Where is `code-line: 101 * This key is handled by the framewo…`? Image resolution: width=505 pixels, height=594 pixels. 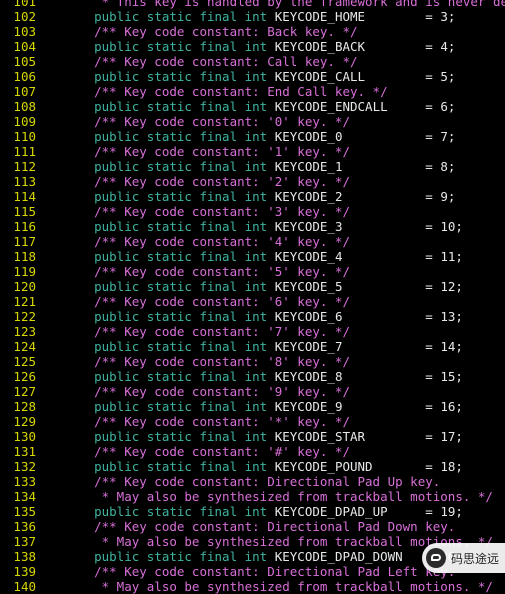 code-line: 101 * This key is handled by the framewo… is located at coordinates (252, 4).